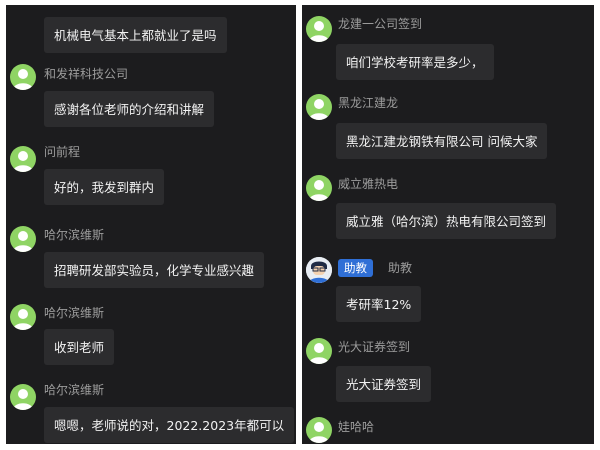  I want to click on sender-name: 光大证券签到, so click(374, 347).